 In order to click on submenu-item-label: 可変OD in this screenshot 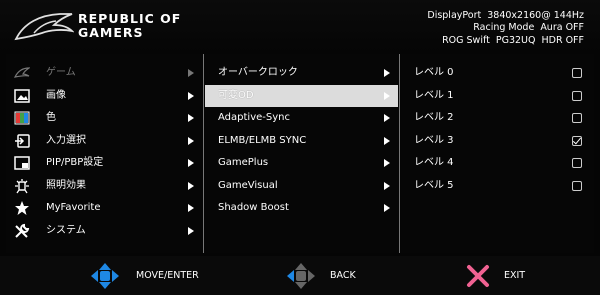, I will do `click(236, 95)`.